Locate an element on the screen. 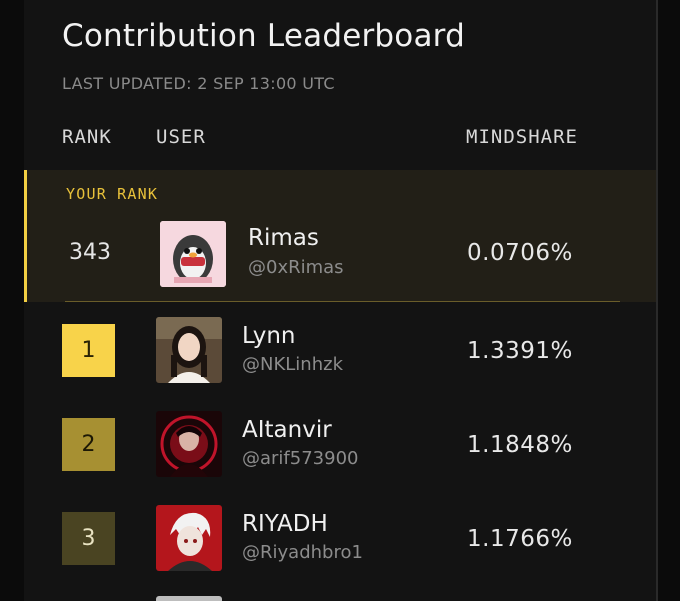 The image size is (680, 601). rank-badge: 1 is located at coordinates (88, 350).